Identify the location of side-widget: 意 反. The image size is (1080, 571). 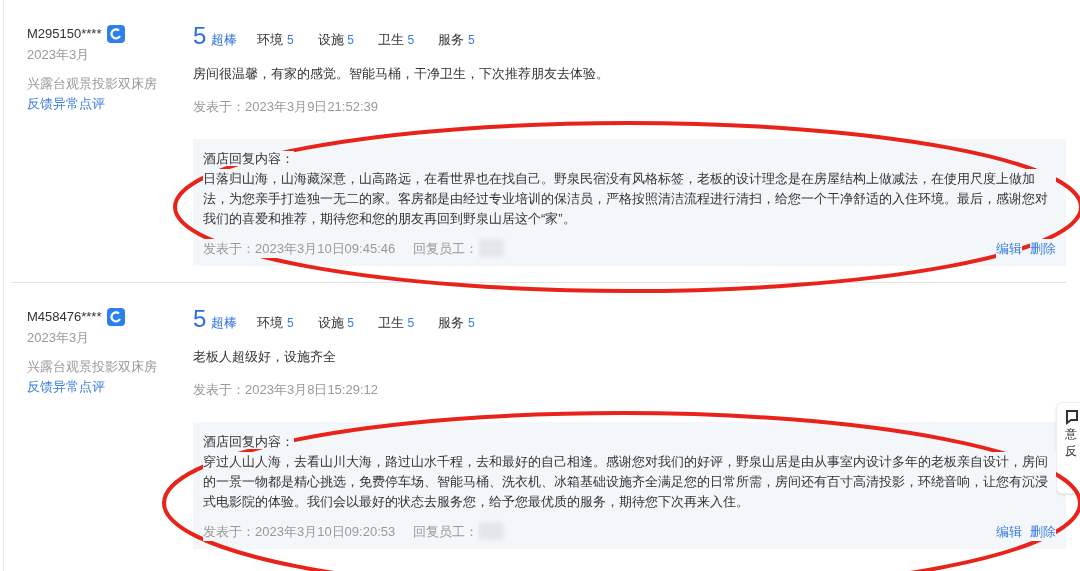
(1068, 448).